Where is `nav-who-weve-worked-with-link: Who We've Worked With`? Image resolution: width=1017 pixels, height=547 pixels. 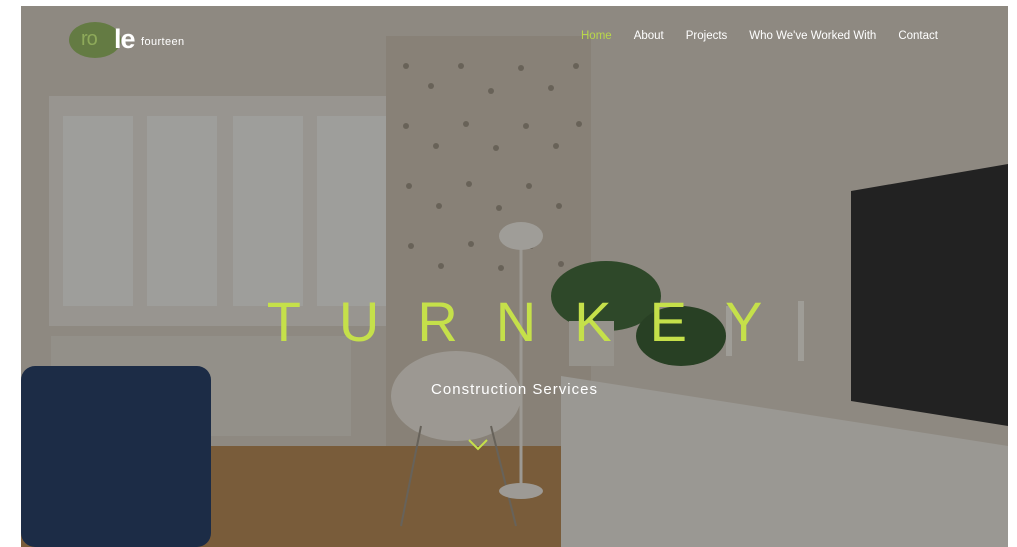
nav-who-weve-worked-with-link: Who We've Worked With is located at coordinates (812, 36).